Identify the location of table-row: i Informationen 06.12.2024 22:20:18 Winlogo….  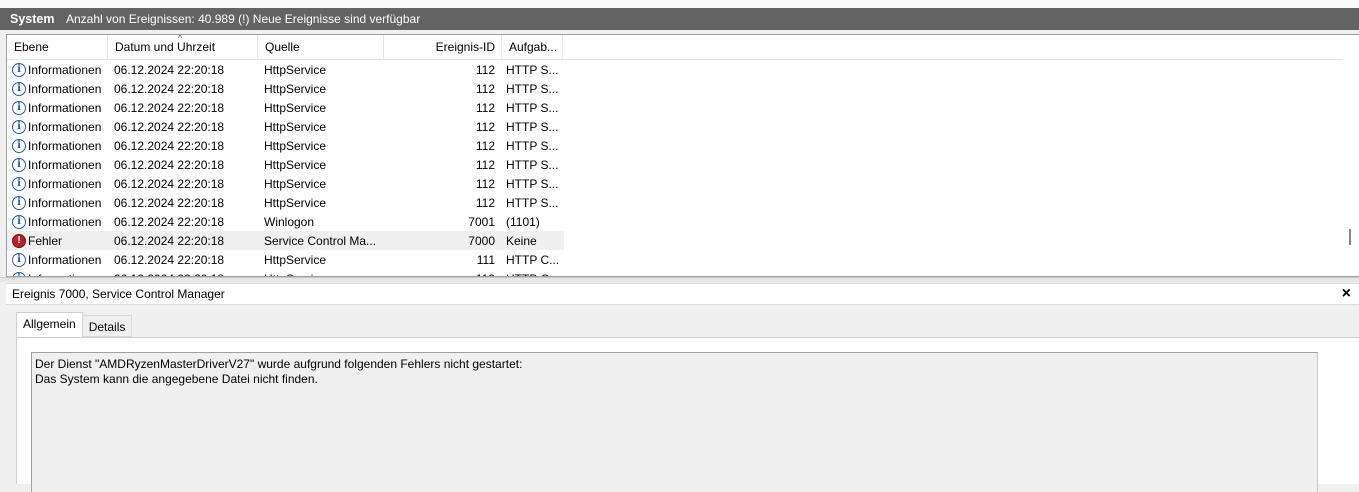
(285, 221).